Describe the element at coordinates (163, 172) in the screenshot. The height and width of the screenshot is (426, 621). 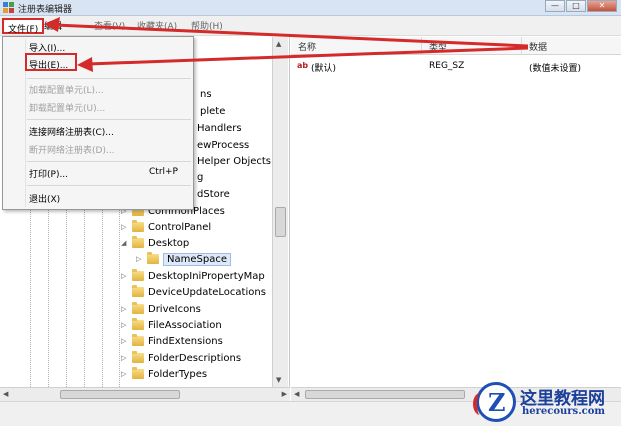
I see `print-shortcut: Ctrl+P` at that location.